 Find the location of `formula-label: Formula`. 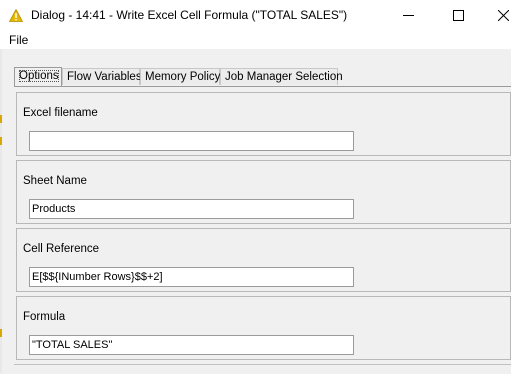

formula-label: Formula is located at coordinates (44, 317).